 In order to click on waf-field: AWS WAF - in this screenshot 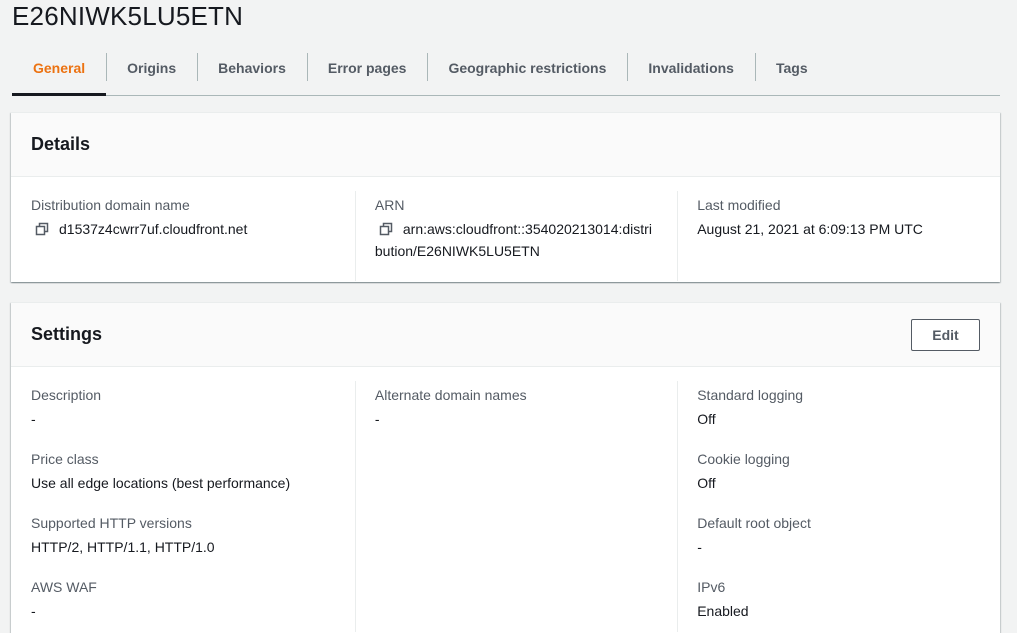, I will do `click(193, 599)`.